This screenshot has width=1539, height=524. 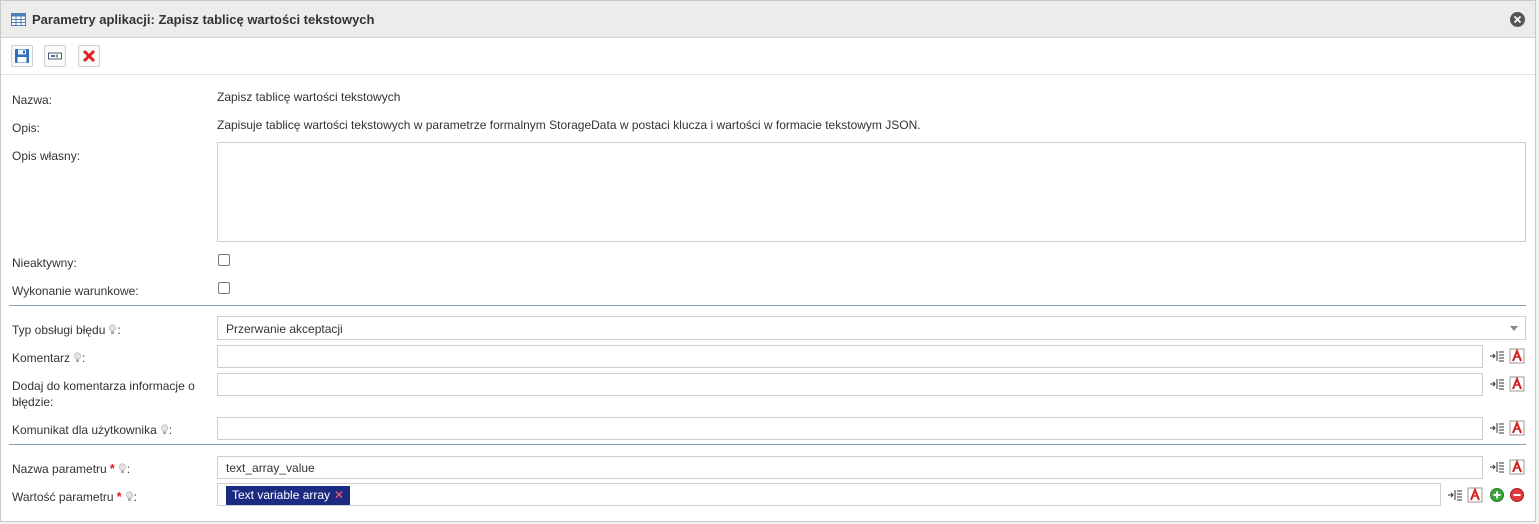 What do you see at coordinates (59, 469) in the screenshot?
I see `param-name-label-text: Nazwa parametru` at bounding box center [59, 469].